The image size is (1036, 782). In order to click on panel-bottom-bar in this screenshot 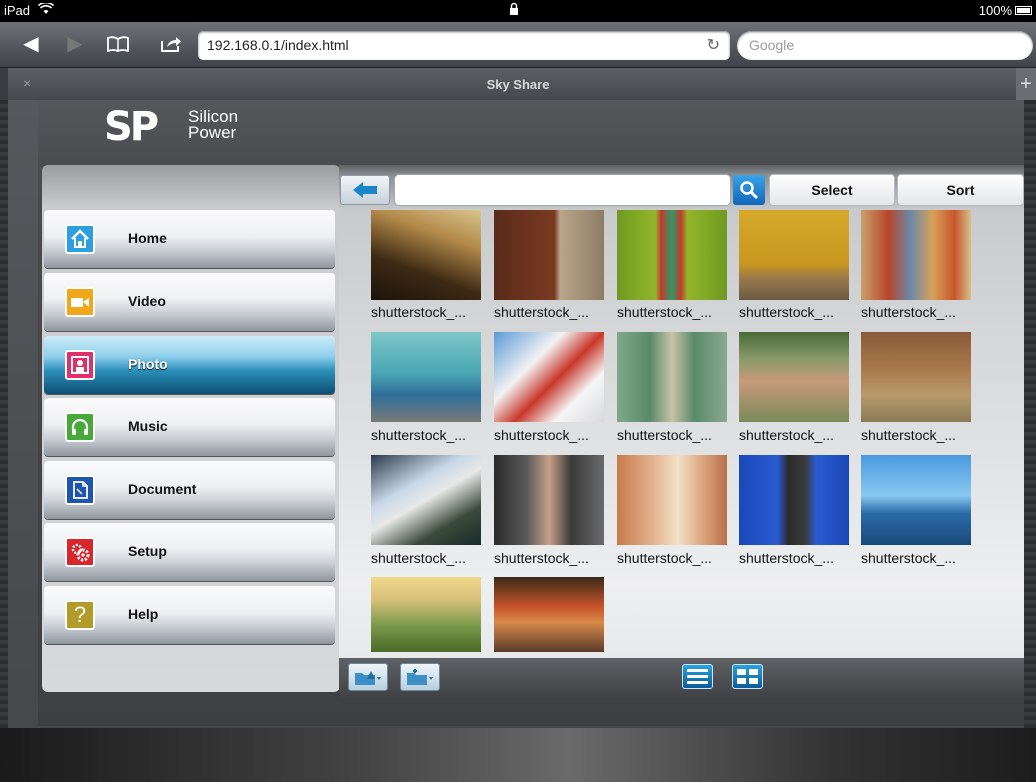, I will do `click(681, 678)`.